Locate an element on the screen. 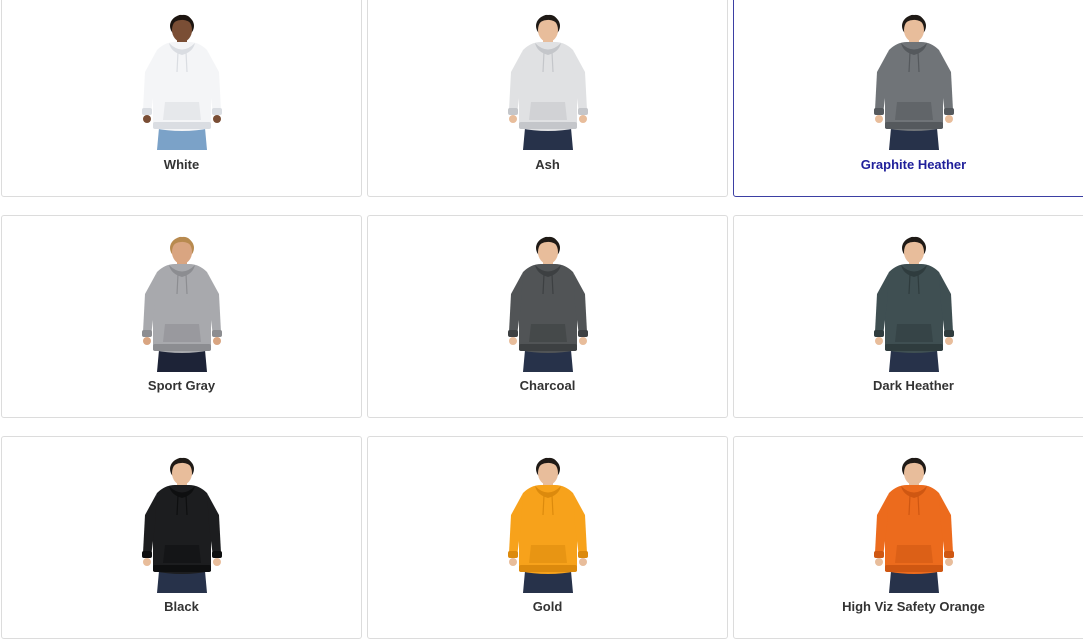  color-label: Ash is located at coordinates (547, 164).